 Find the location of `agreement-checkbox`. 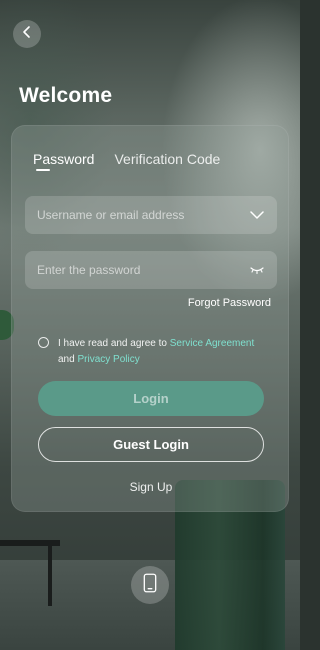

agreement-checkbox is located at coordinates (43, 342).